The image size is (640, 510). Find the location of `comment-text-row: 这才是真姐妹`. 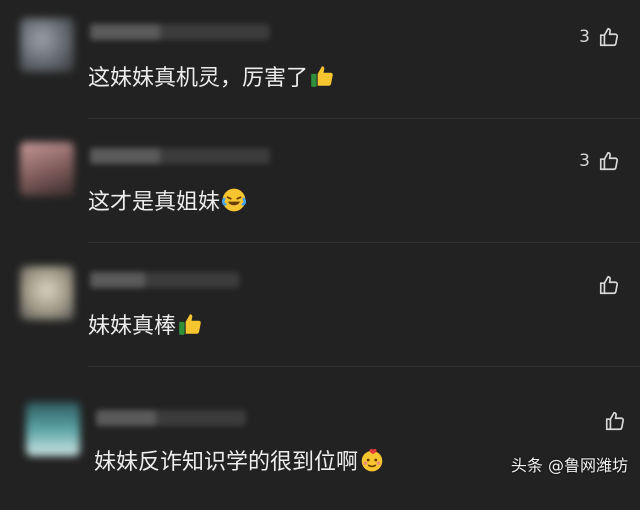

comment-text-row: 这才是真姐妹 is located at coordinates (167, 200).